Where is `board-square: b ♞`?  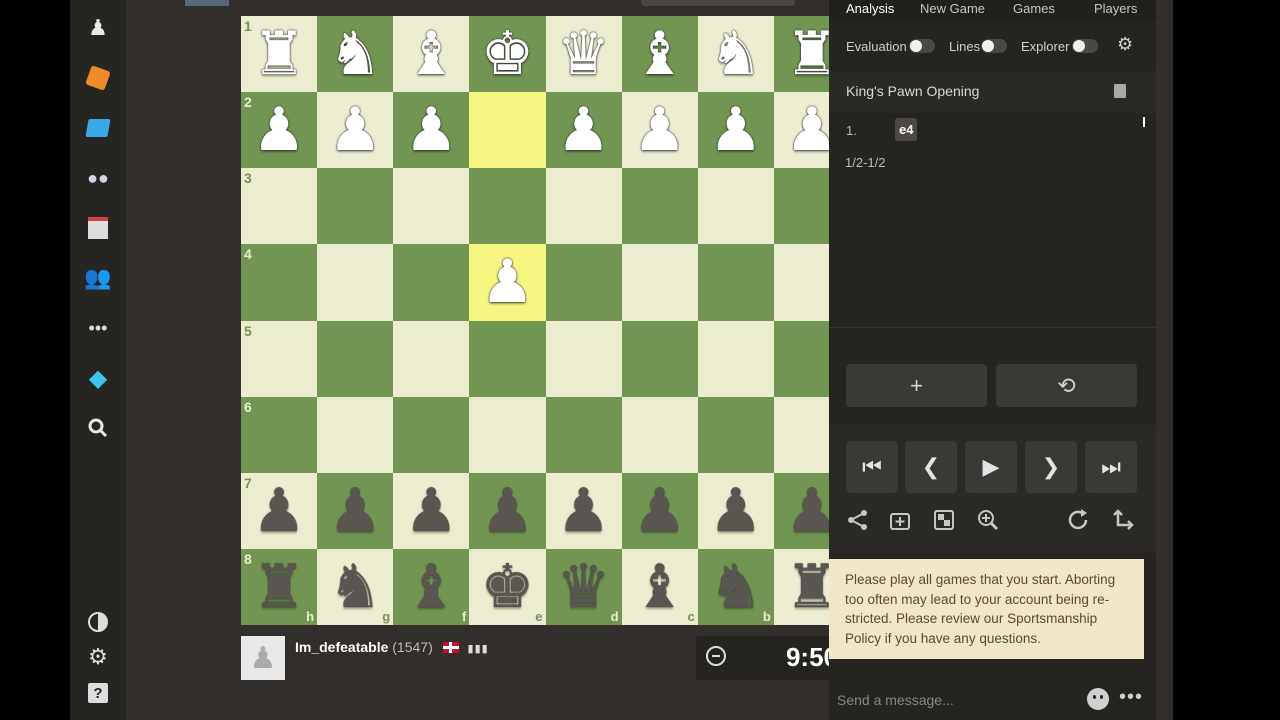
board-square: b ♞ is located at coordinates (735, 586).